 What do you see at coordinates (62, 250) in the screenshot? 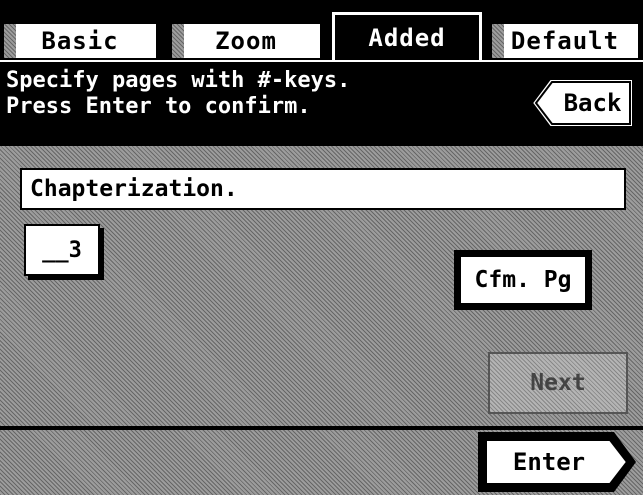
I see `page-number-key: __3` at bounding box center [62, 250].